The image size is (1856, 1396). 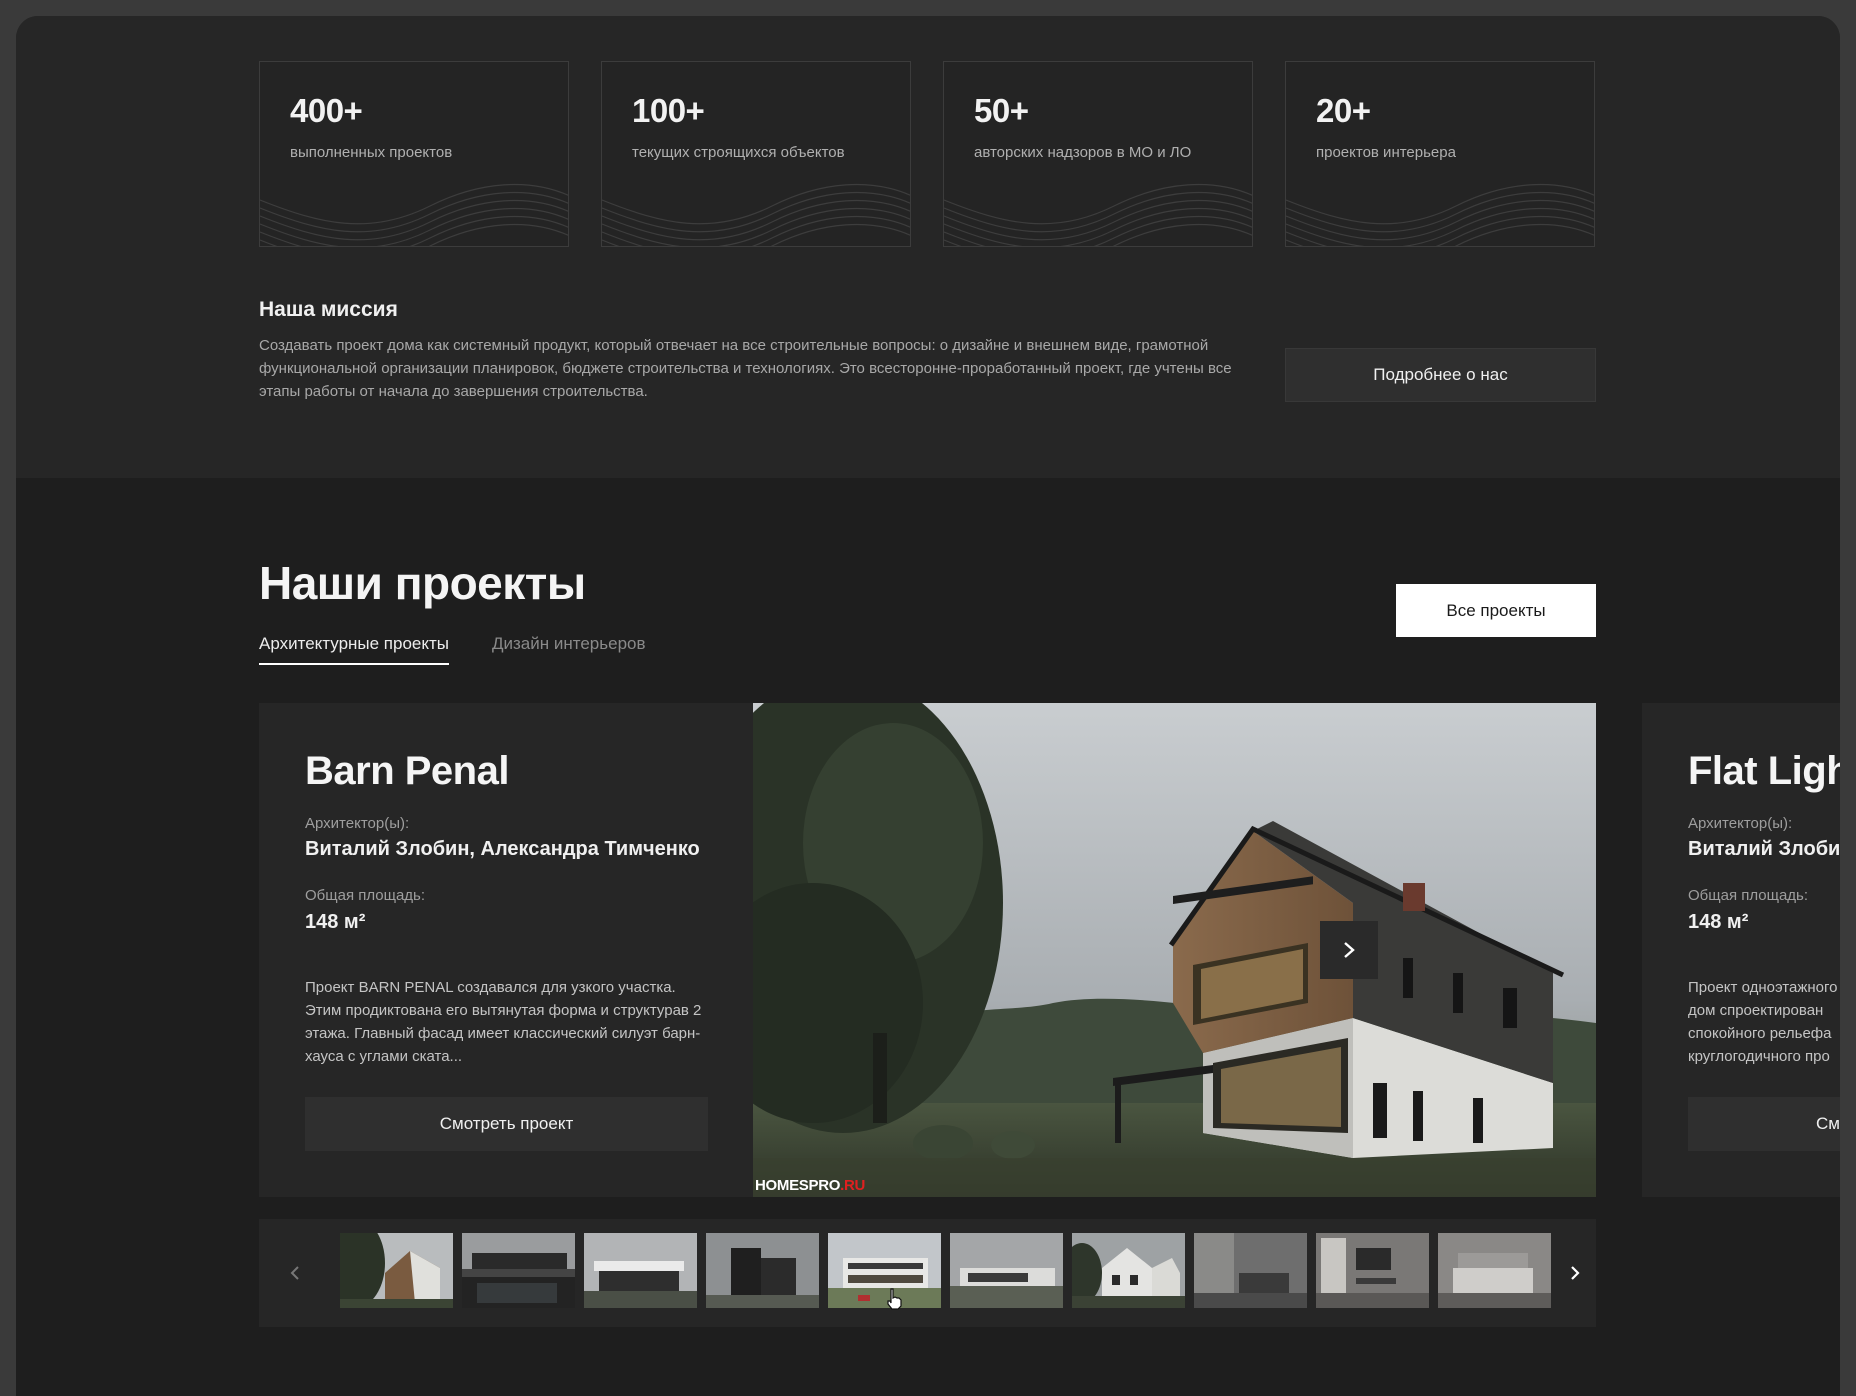 I want to click on about-us-button: Подробнее о нас, so click(x=1440, y=375).